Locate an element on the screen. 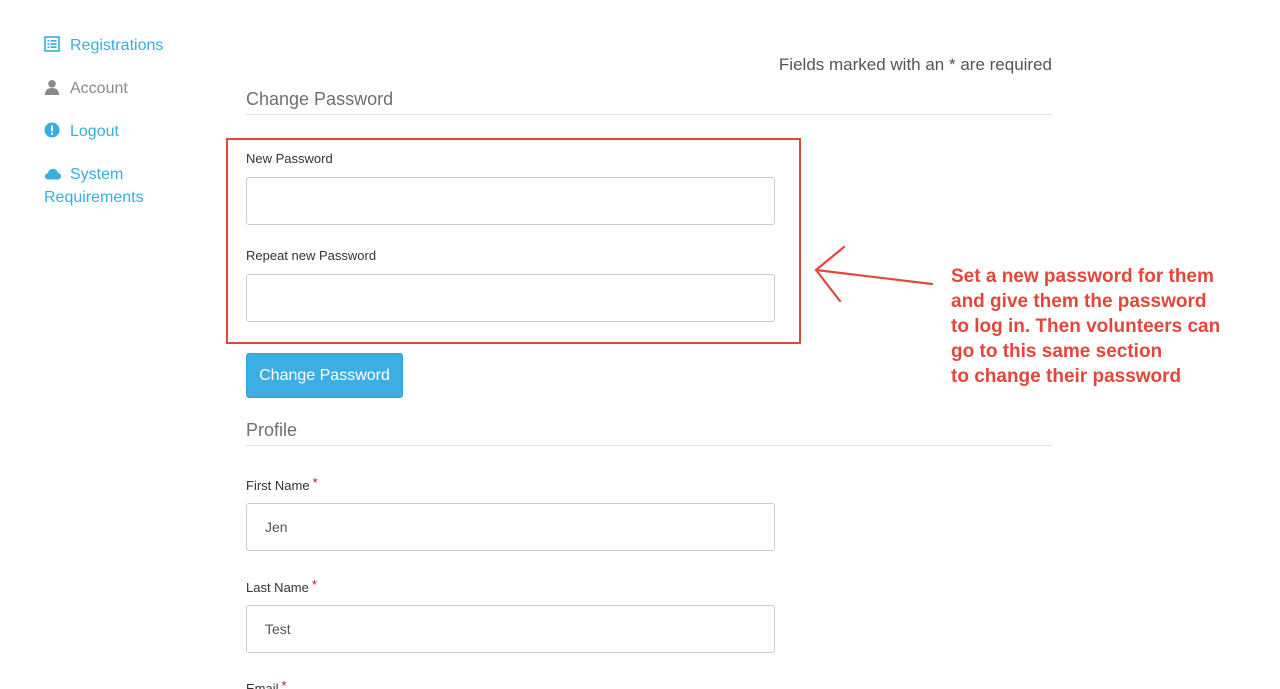 The height and width of the screenshot is (689, 1280). annotation-line: go to this same section is located at coordinates (1057, 351).